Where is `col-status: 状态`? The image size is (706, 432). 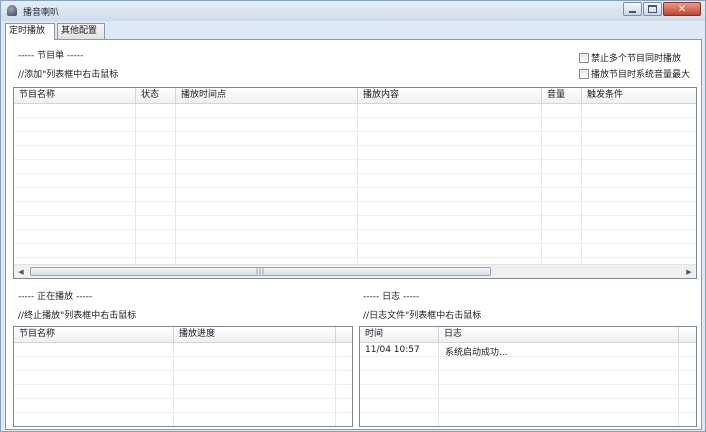
col-status: 状态 is located at coordinates (156, 96).